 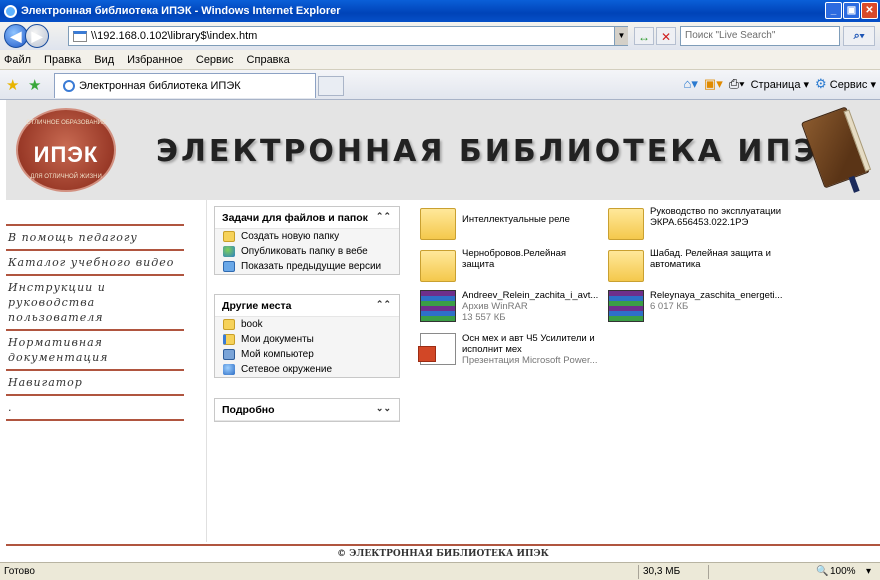 What do you see at coordinates (34, 85) in the screenshot?
I see `add-favorites-icon: ★` at bounding box center [34, 85].